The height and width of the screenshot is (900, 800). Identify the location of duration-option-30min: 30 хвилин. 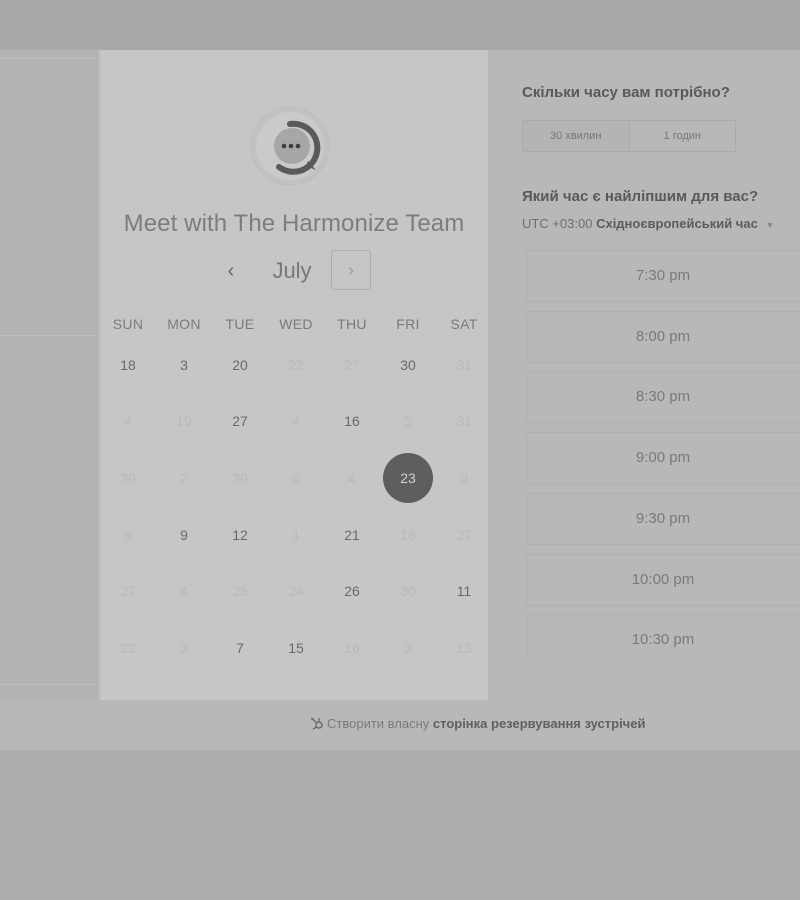
(576, 136).